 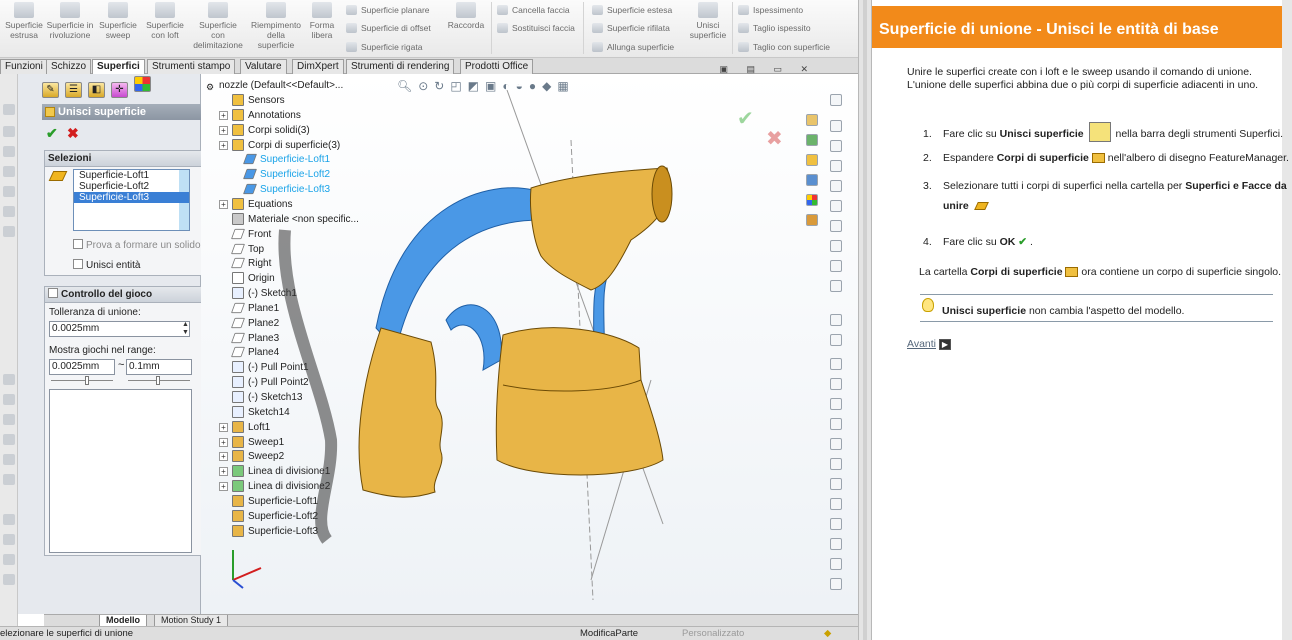 What do you see at coordinates (812, 160) in the screenshot?
I see `folder-icon` at bounding box center [812, 160].